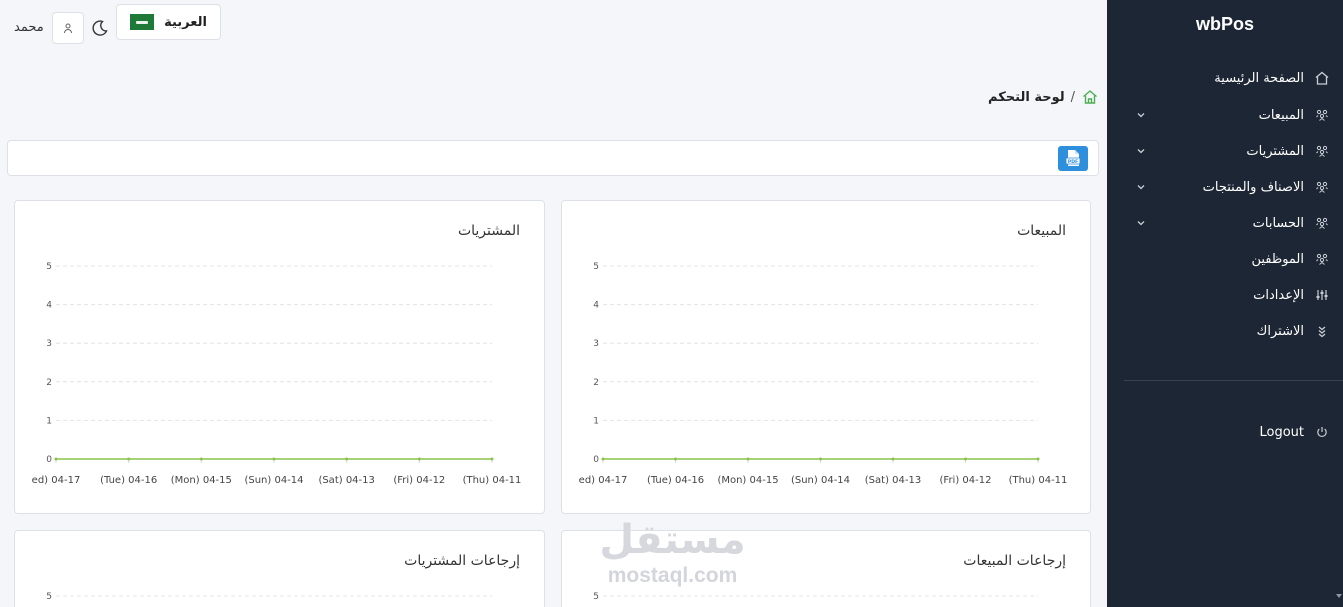 This screenshot has width=1343, height=607. I want to click on sidebar-item-products: الاصناف والمنتجات, so click(1225, 187).